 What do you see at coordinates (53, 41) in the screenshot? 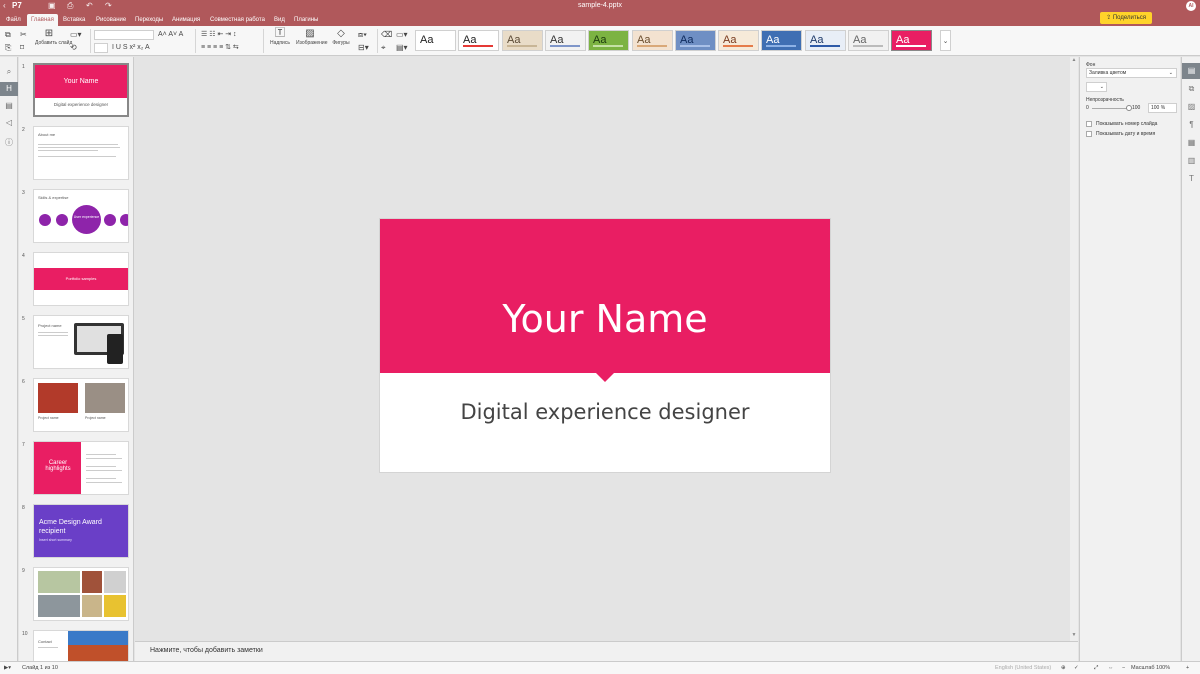
I see `add-slide-button: ⊞ Добавить слайд` at bounding box center [53, 41].